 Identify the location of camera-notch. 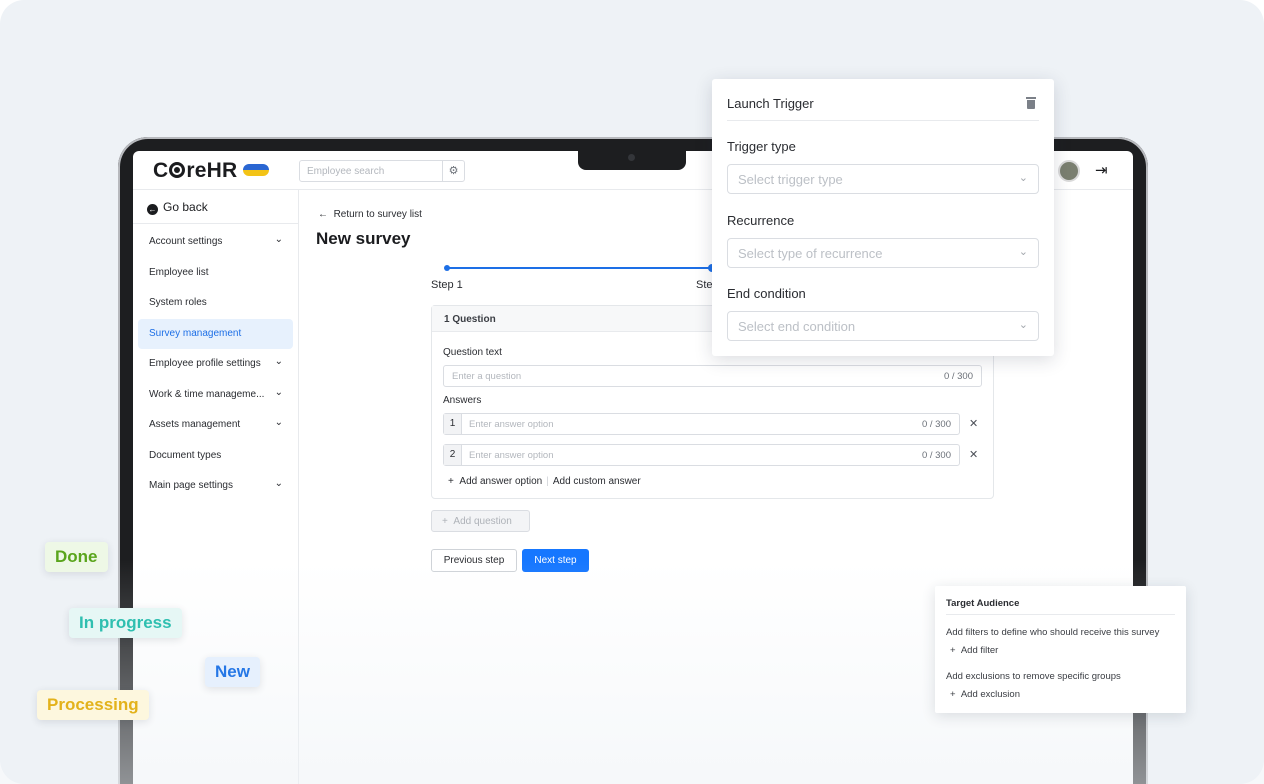
(632, 160).